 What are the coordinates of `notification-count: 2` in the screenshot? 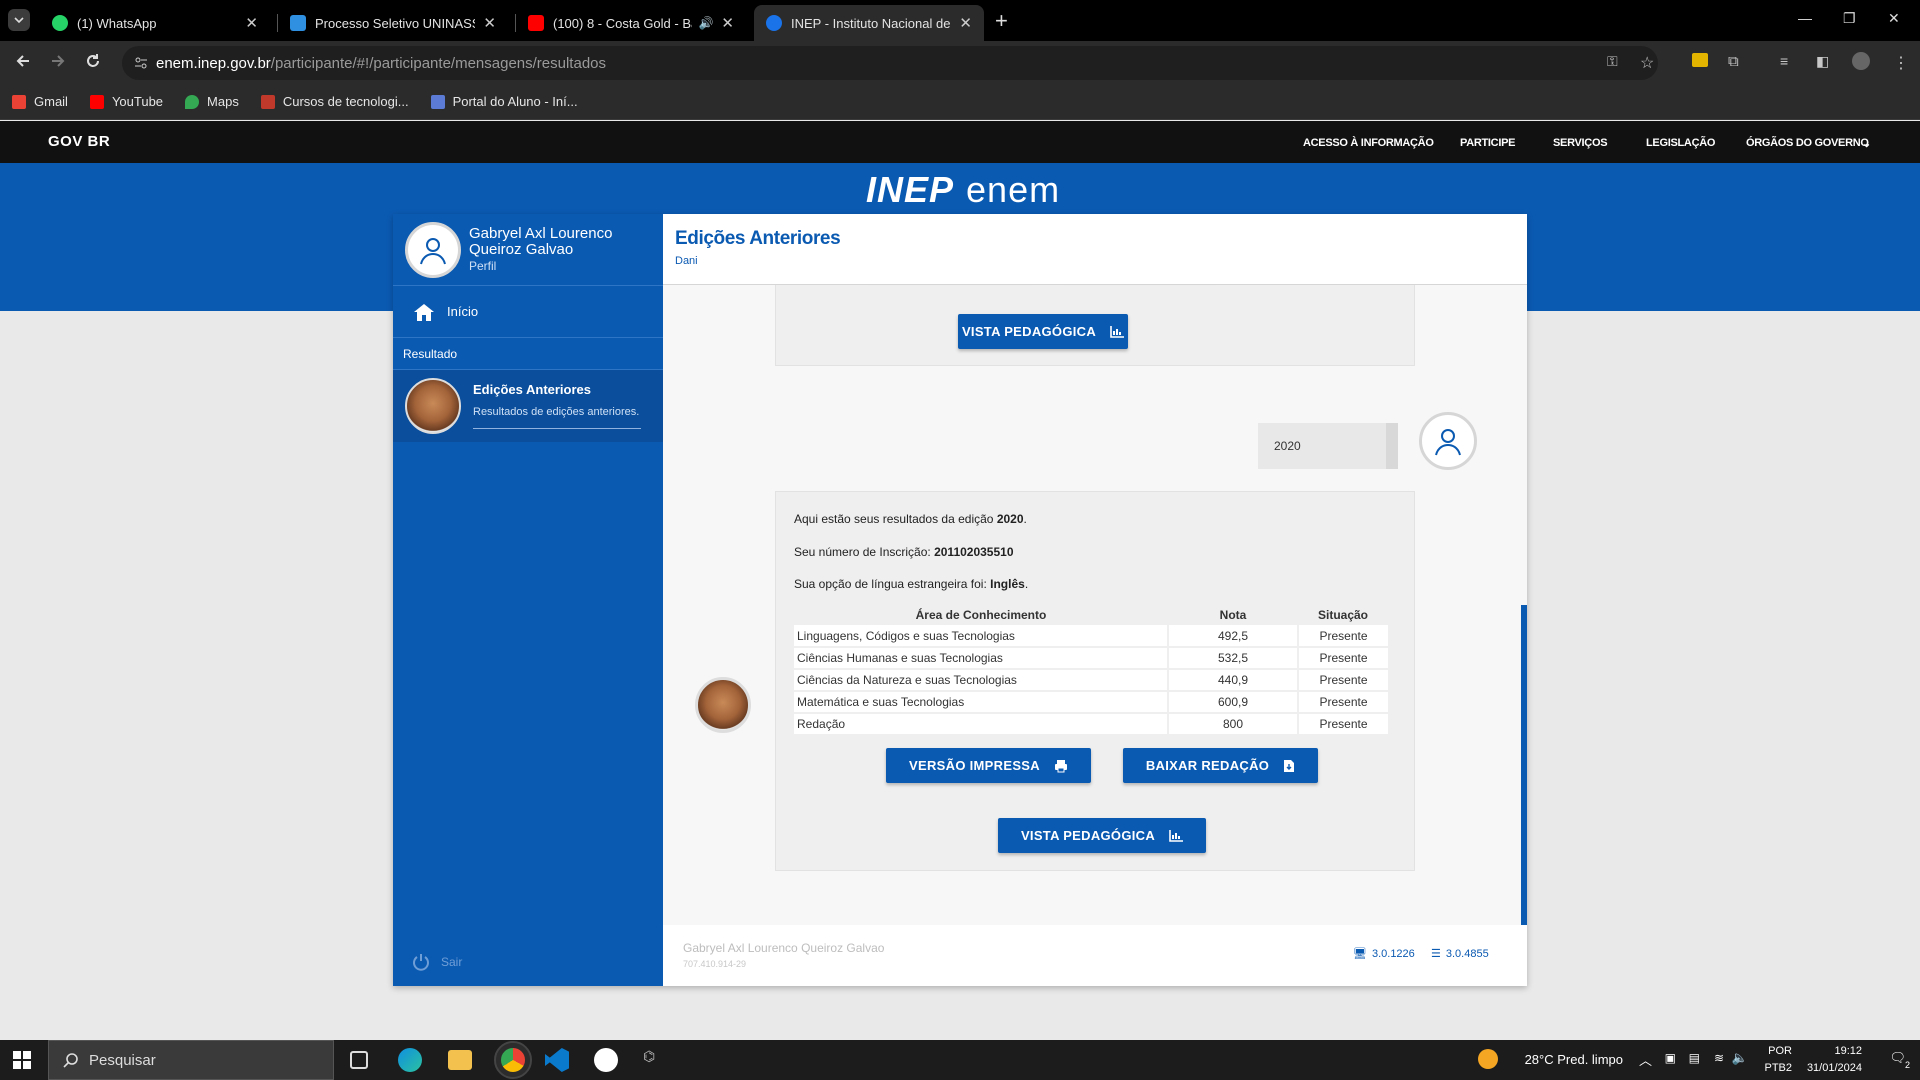 It's located at (1907, 1065).